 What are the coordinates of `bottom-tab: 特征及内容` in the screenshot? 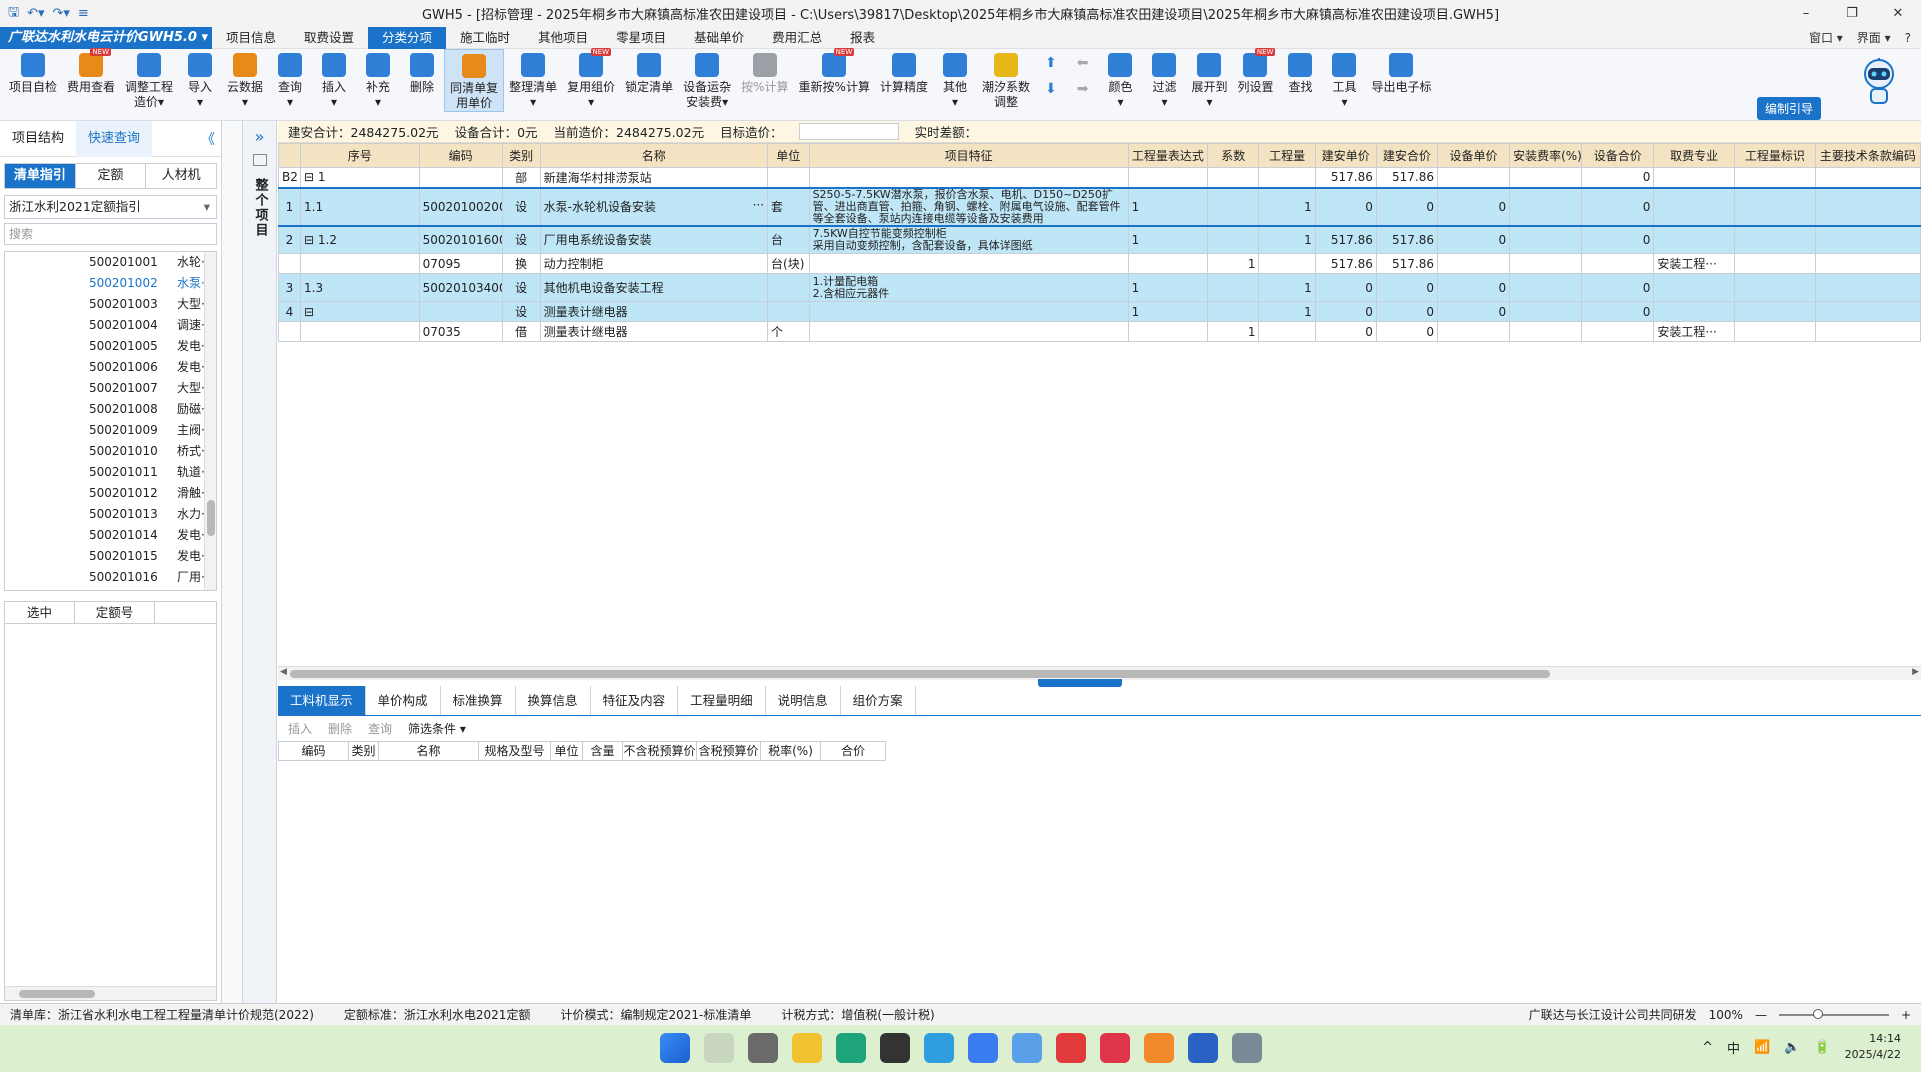 It's located at (635, 700).